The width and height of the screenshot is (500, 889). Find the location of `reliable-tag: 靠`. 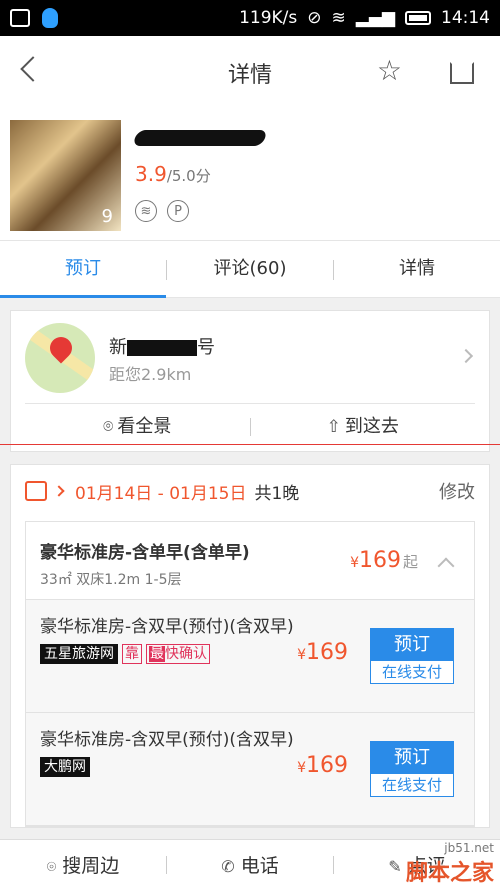

reliable-tag: 靠 is located at coordinates (132, 654).